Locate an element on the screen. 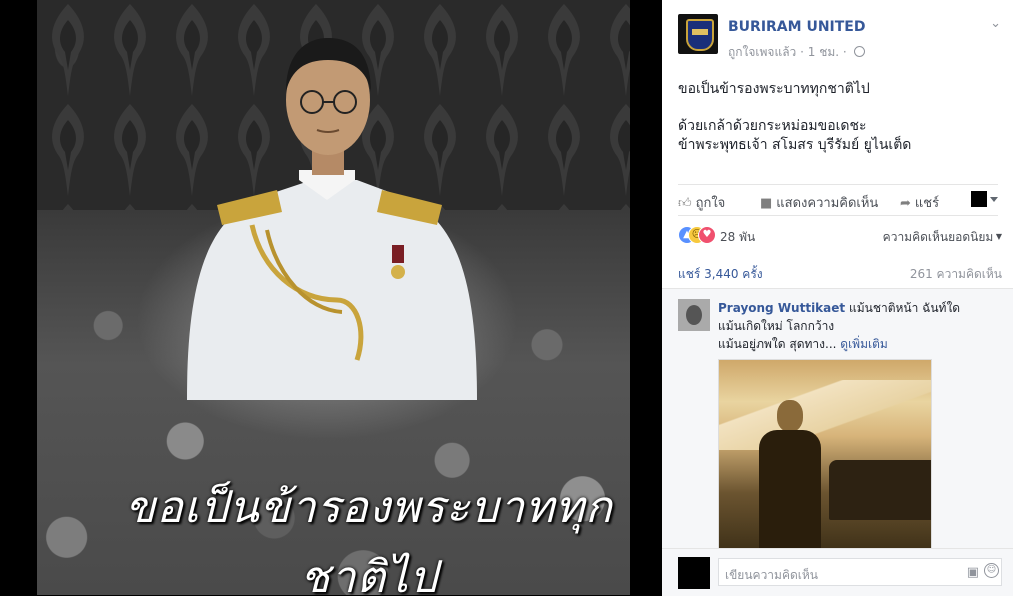 Image resolution: width=1013 pixels, height=596 pixels. share-button: ➦ แชร์ is located at coordinates (919, 202).